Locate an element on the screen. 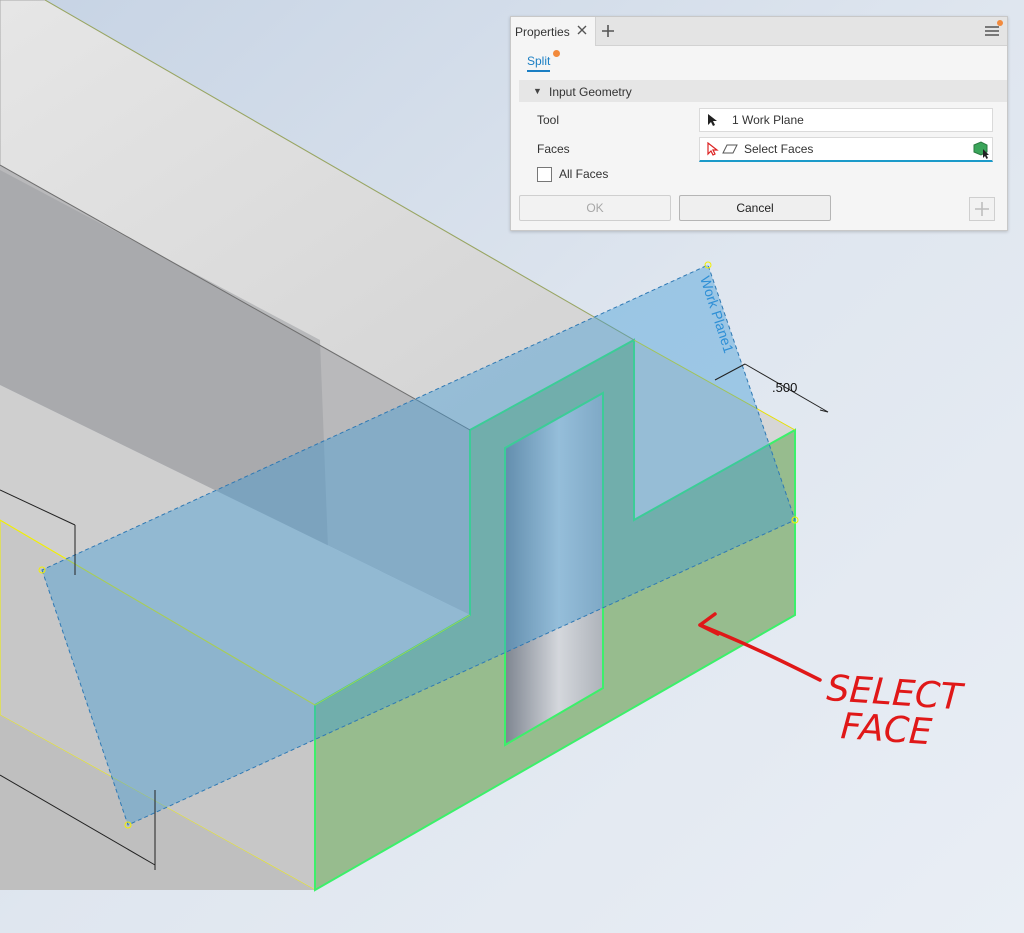  cancel-button: Cancel is located at coordinates (755, 208).